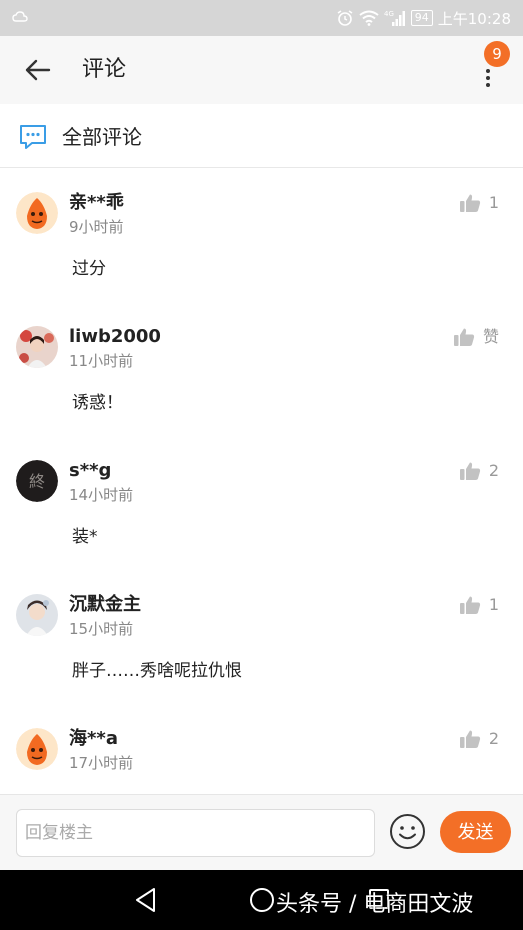  Describe the element at coordinates (345, 18) in the screenshot. I see `alarm-icon` at that location.